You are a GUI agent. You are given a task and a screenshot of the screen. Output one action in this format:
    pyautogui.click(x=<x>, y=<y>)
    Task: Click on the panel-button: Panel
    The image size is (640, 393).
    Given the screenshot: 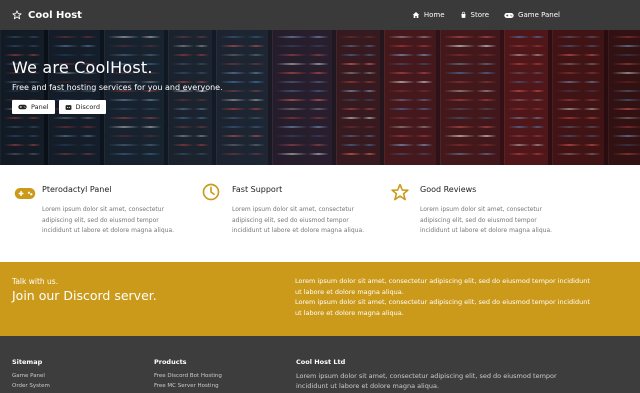 What is the action you would take?
    pyautogui.click(x=33, y=107)
    